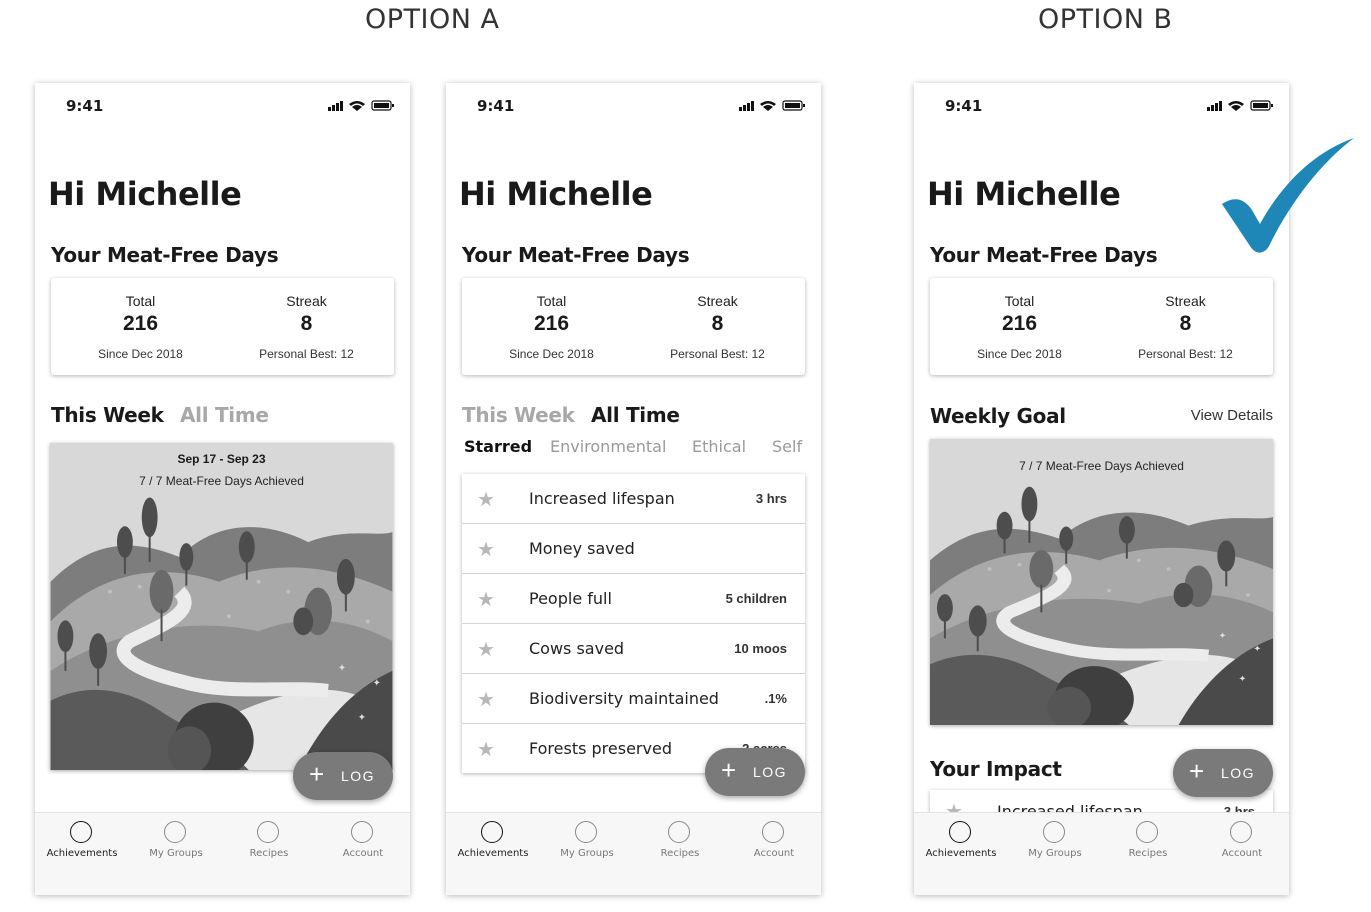 The width and height of the screenshot is (1371, 912). Describe the element at coordinates (498, 446) in the screenshot. I see `subtab-starred: Starred` at that location.